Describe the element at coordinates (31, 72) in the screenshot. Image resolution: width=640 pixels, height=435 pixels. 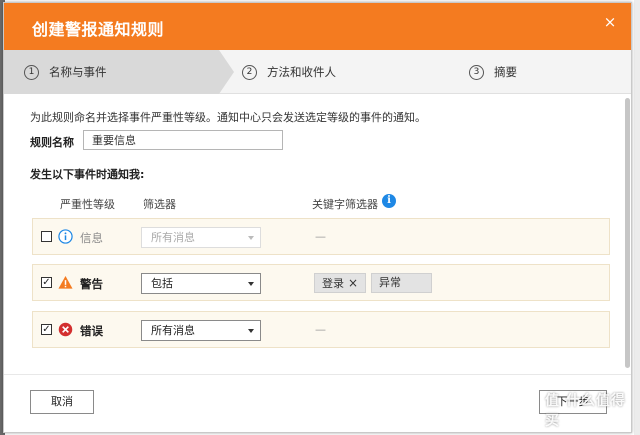
I see `step-number: 1` at that location.